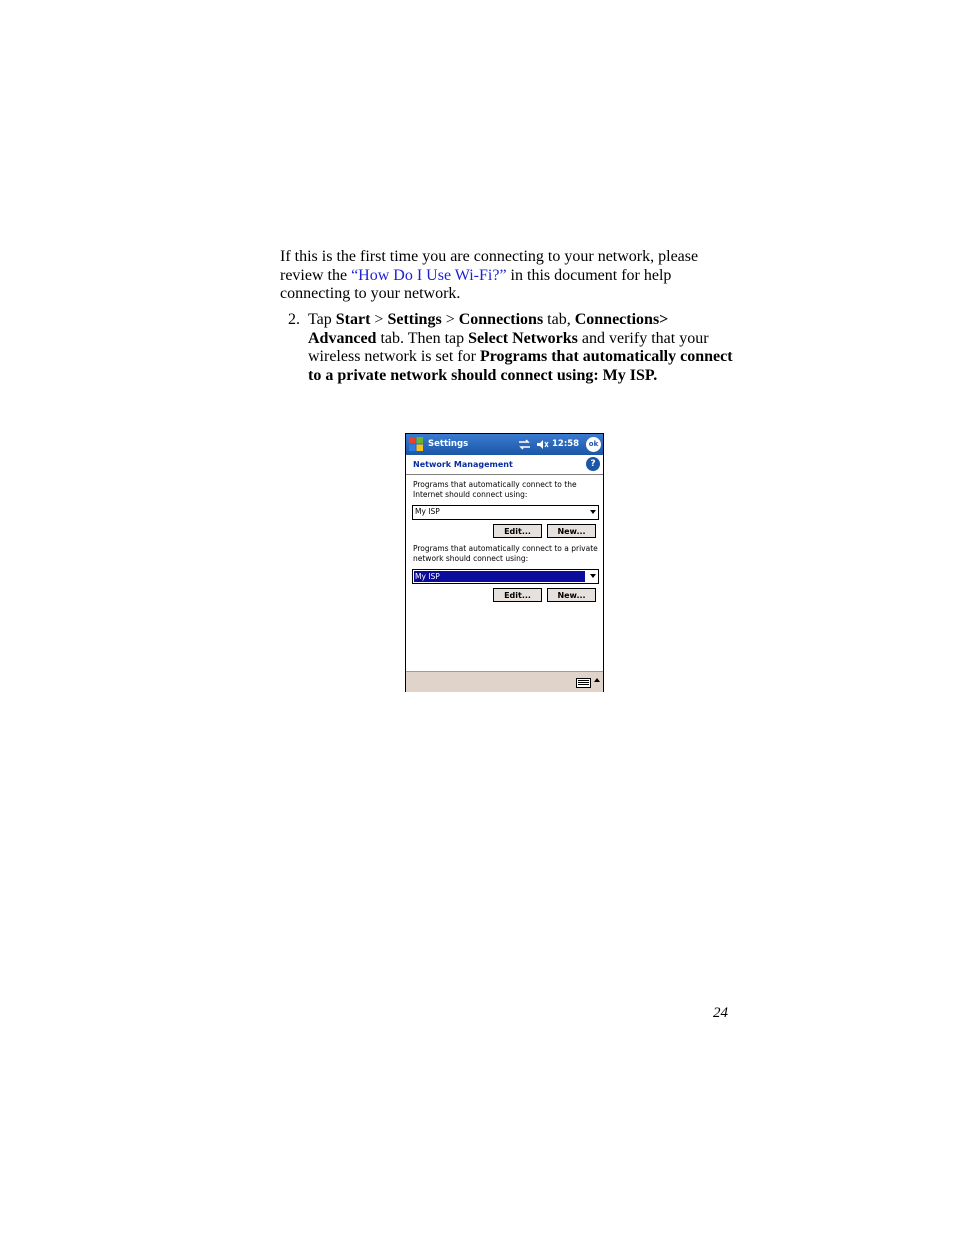 The image size is (954, 1235). What do you see at coordinates (583, 683) in the screenshot?
I see `keyboard-icon` at bounding box center [583, 683].